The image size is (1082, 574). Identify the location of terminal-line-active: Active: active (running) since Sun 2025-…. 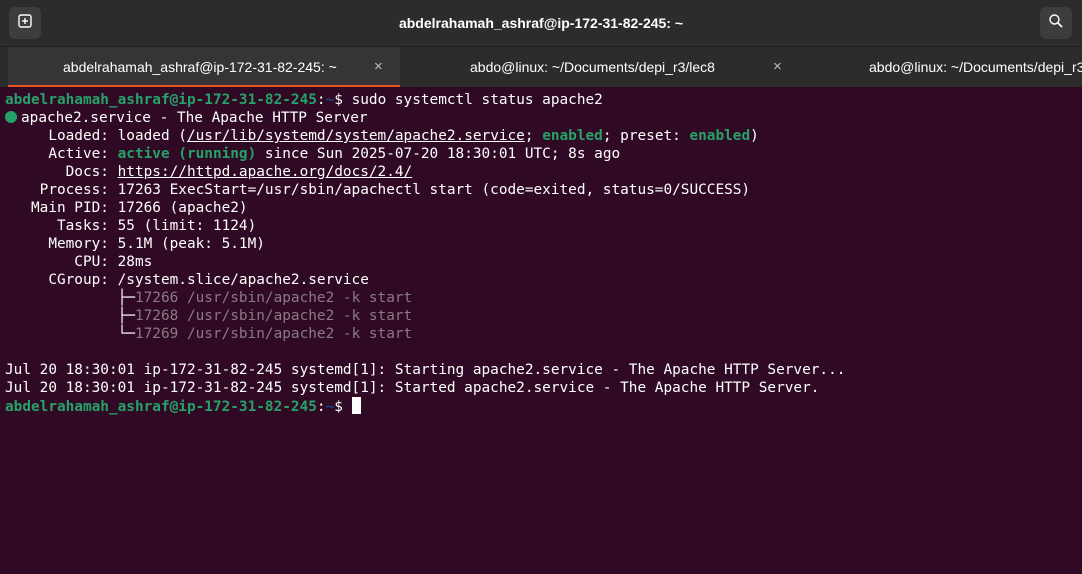
(312, 154).